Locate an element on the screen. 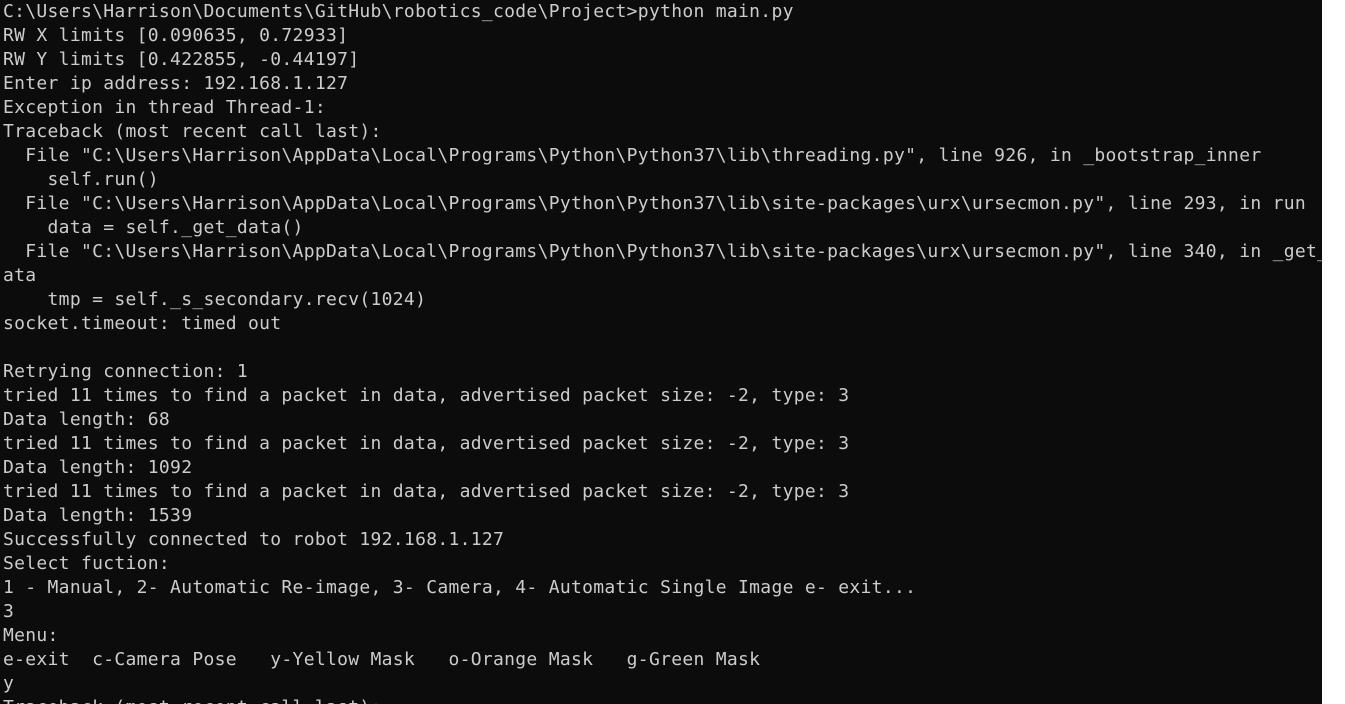  console-line: tmp = self._s_secondary.recv(1024) is located at coordinates (215, 299).